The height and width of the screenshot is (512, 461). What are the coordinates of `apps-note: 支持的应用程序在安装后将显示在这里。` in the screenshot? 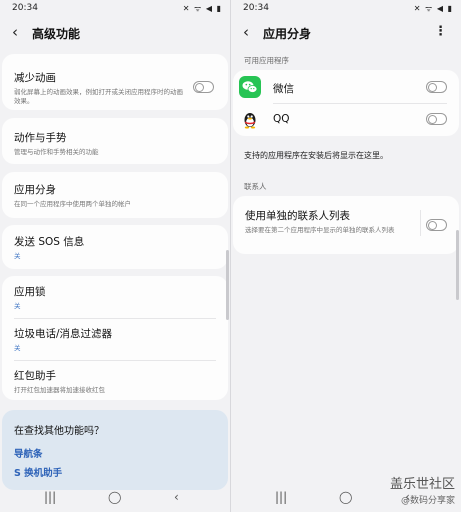 It's located at (316, 155).